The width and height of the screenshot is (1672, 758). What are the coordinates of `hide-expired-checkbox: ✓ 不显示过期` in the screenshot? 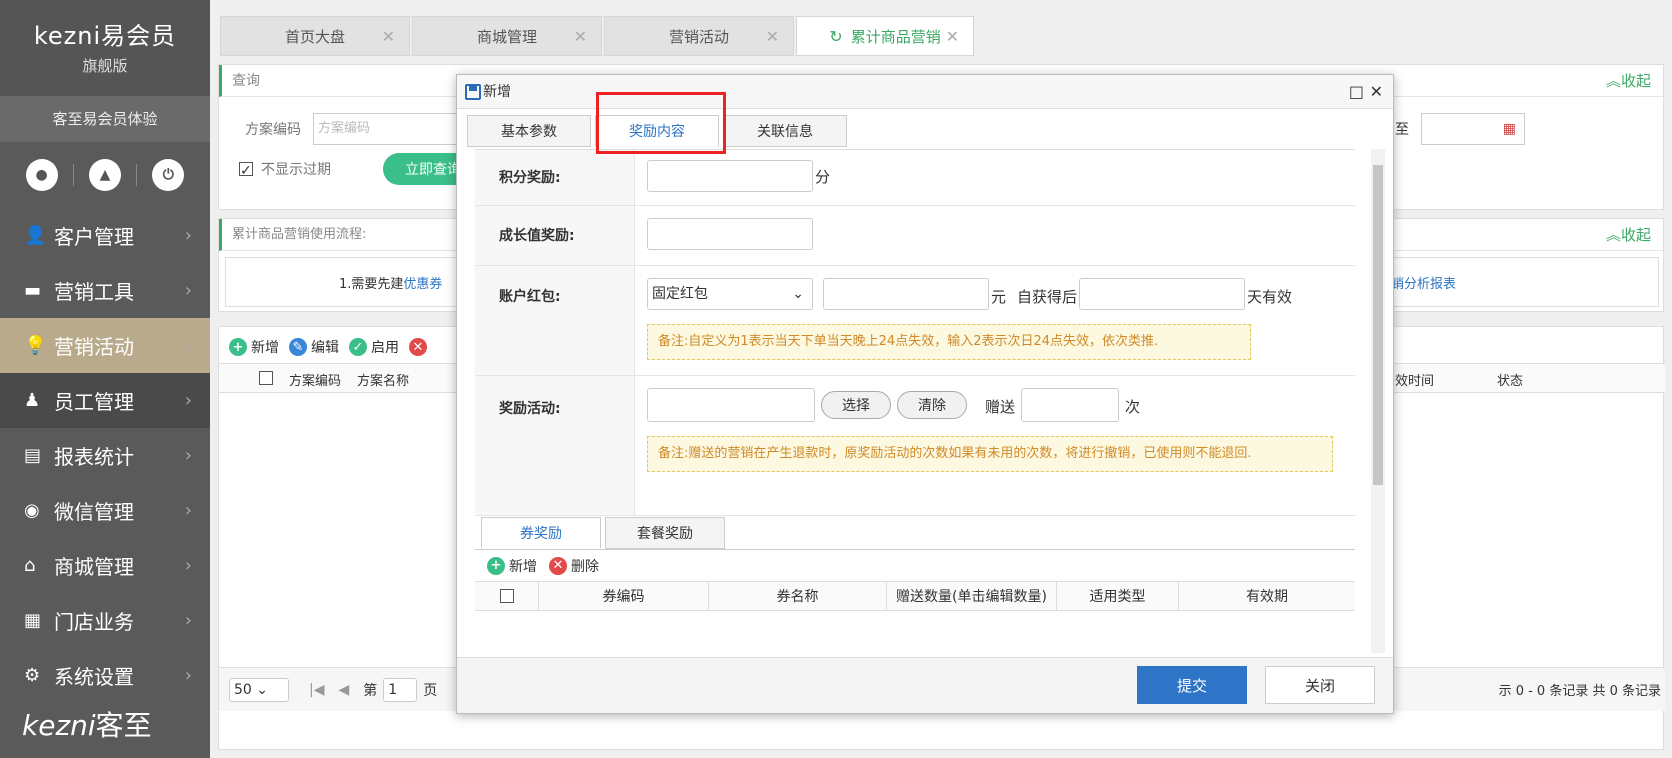 It's located at (285, 169).